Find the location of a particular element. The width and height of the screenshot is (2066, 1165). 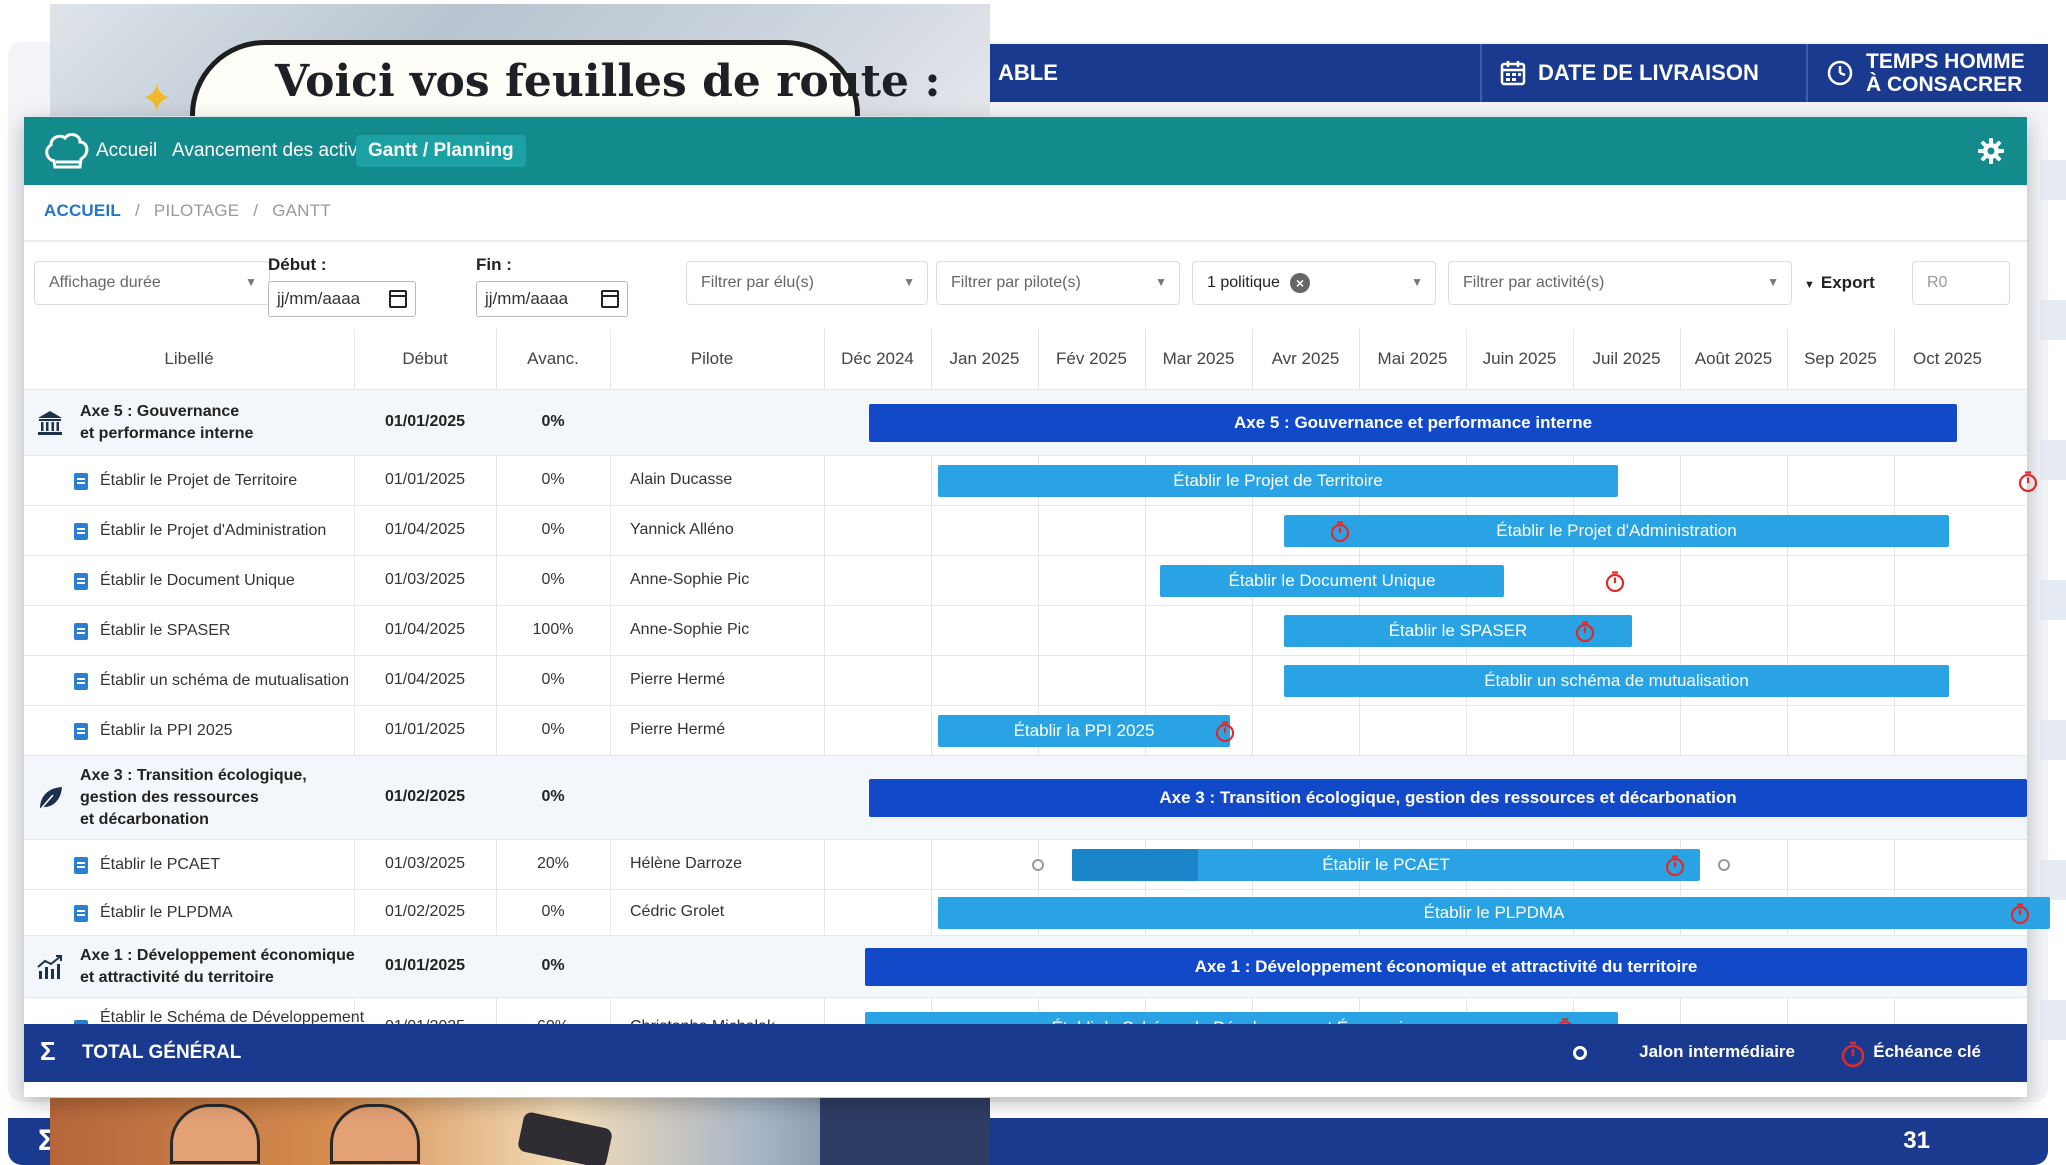

chevron-down-icon: ▼ is located at coordinates (1773, 282).